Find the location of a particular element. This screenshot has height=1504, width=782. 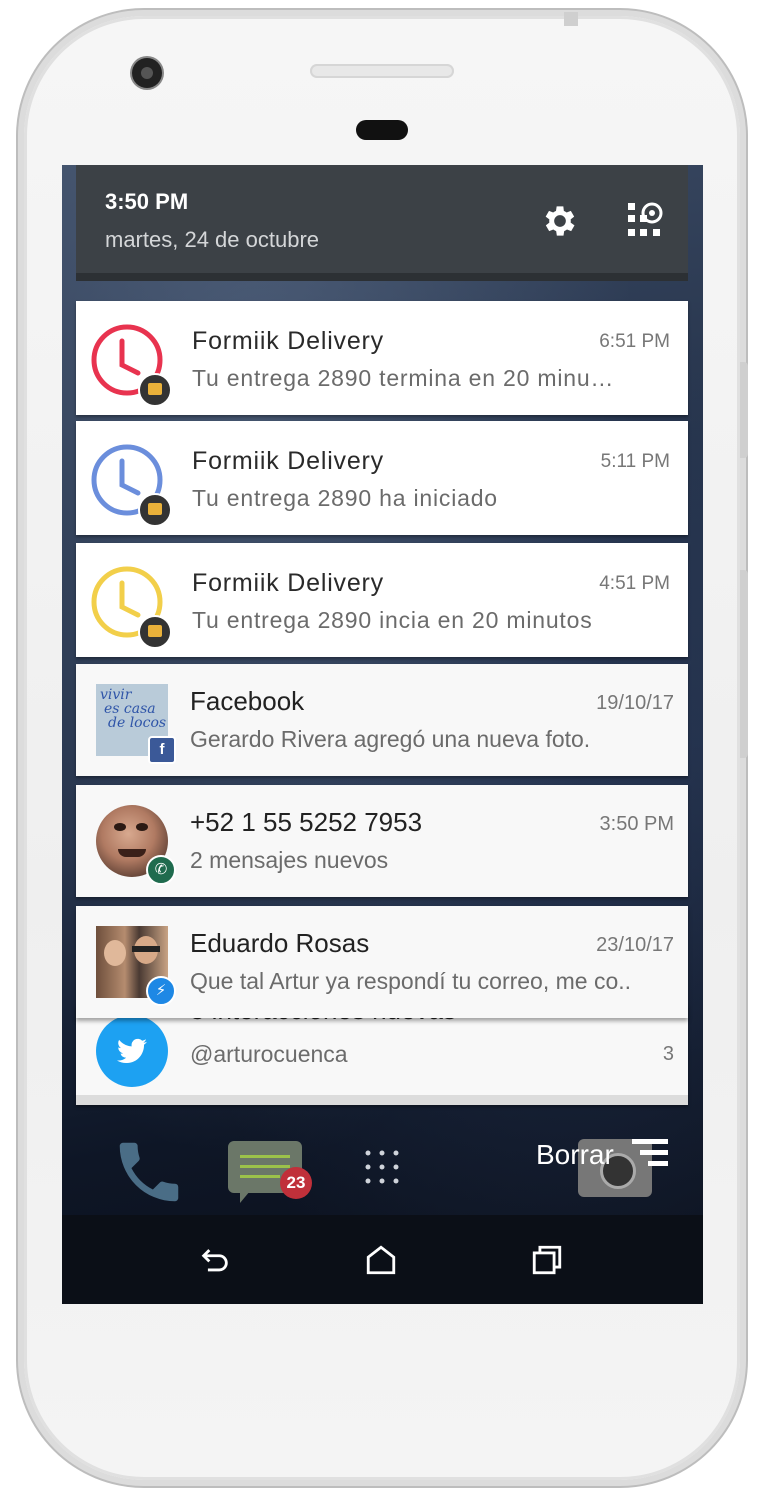

thumbnail-text-line: de locos is located at coordinates (137, 723).